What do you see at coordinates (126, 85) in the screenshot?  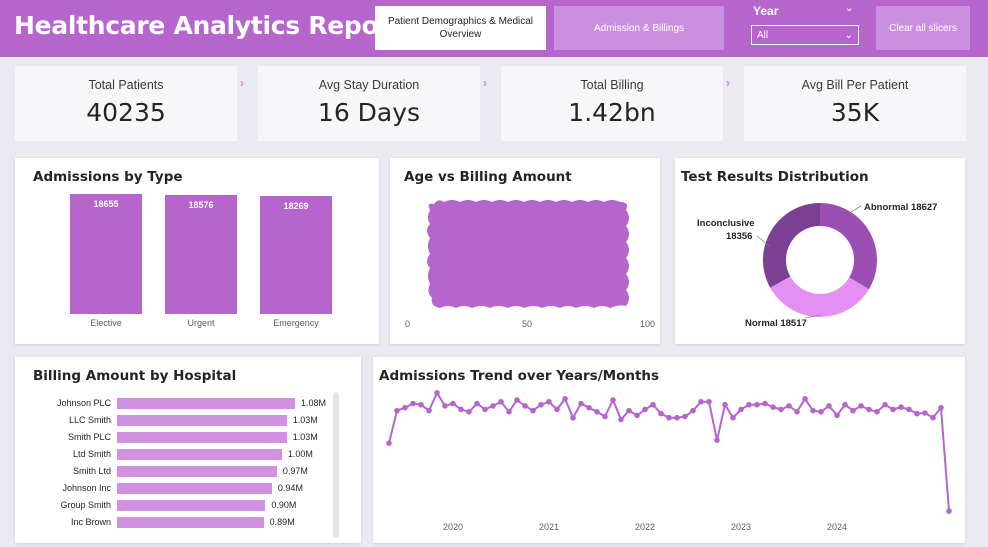 I see `kpi-label: Total Patients` at bounding box center [126, 85].